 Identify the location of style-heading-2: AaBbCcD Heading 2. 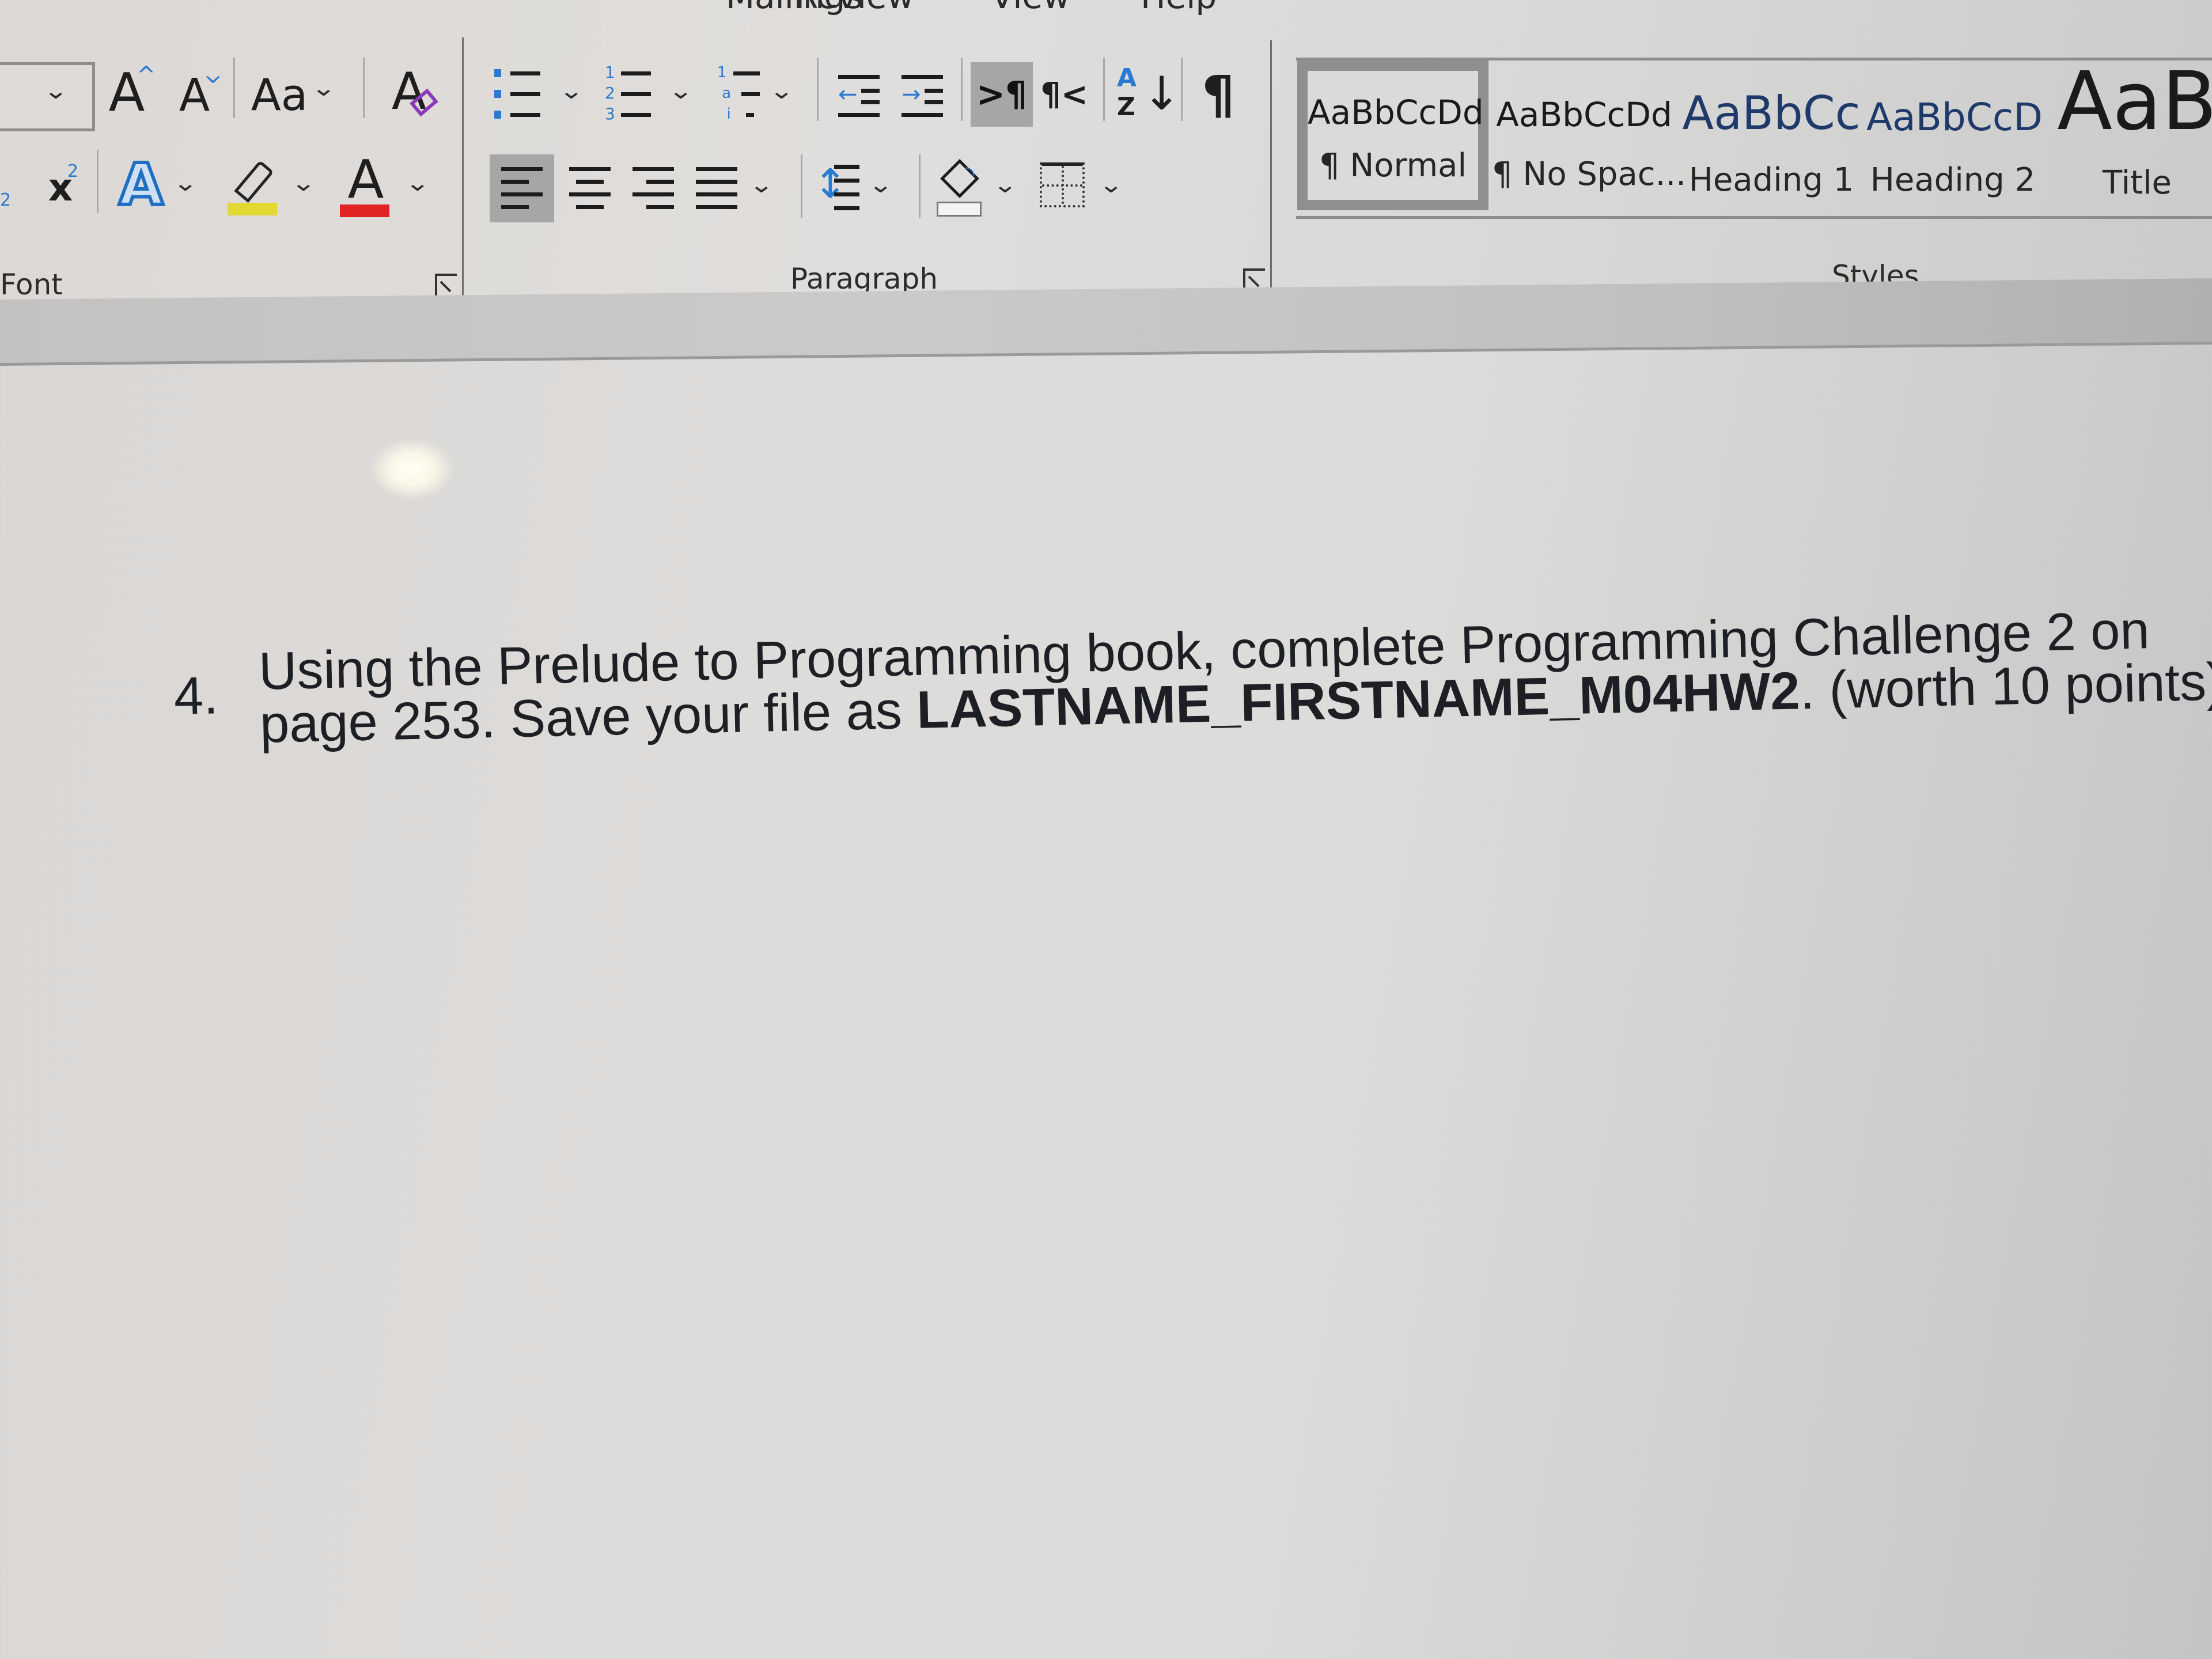
(1954, 135).